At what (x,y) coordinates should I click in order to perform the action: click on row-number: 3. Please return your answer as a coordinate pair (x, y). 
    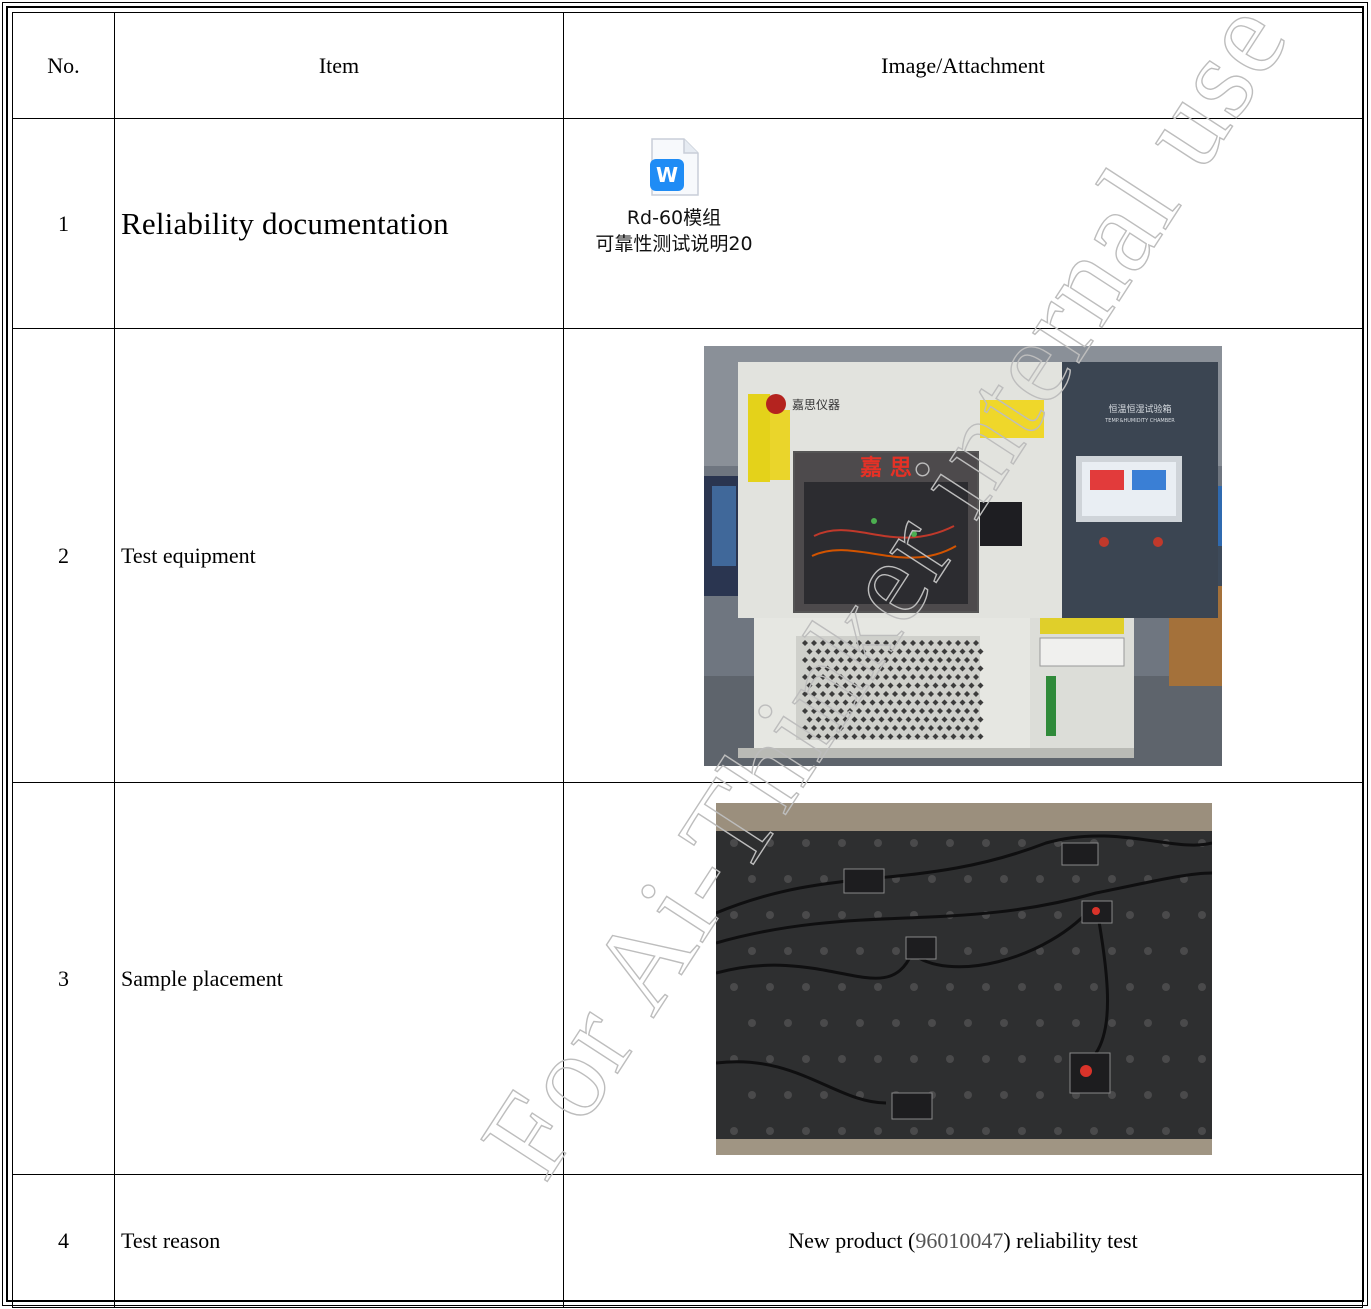
    Looking at the image, I should click on (63, 978).